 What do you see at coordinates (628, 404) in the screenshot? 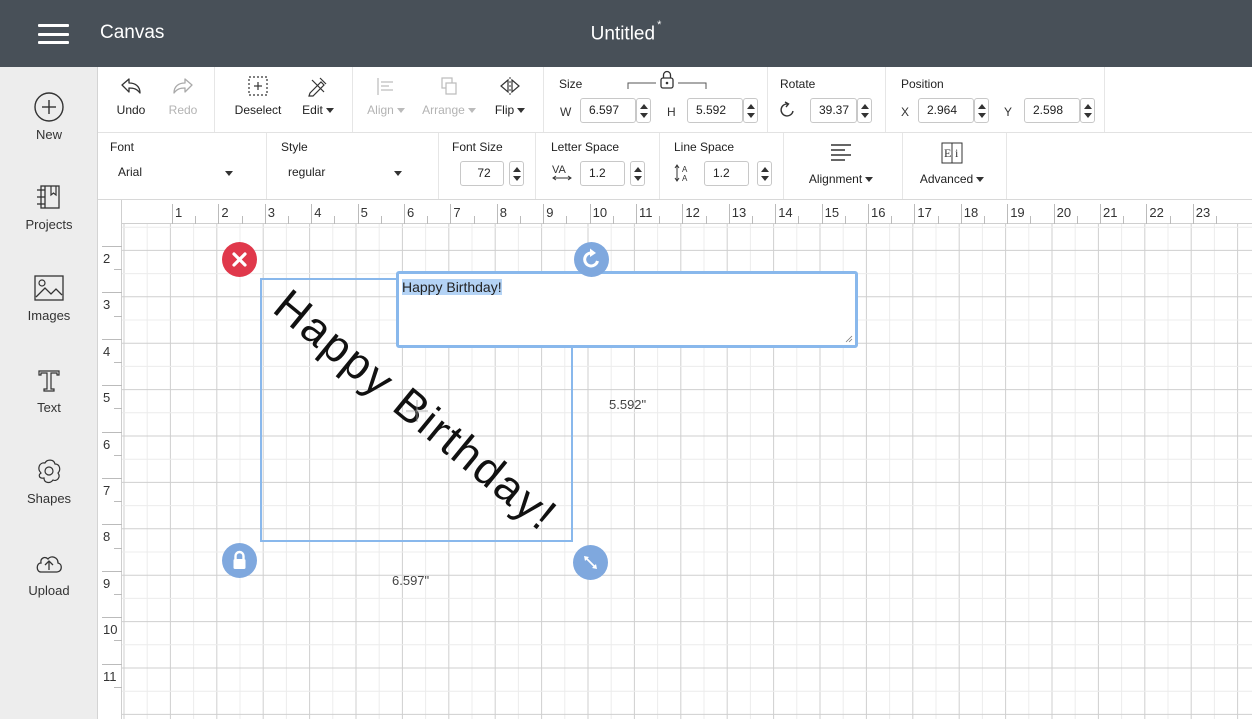
I see `height-dimension-label: 5.592"` at bounding box center [628, 404].